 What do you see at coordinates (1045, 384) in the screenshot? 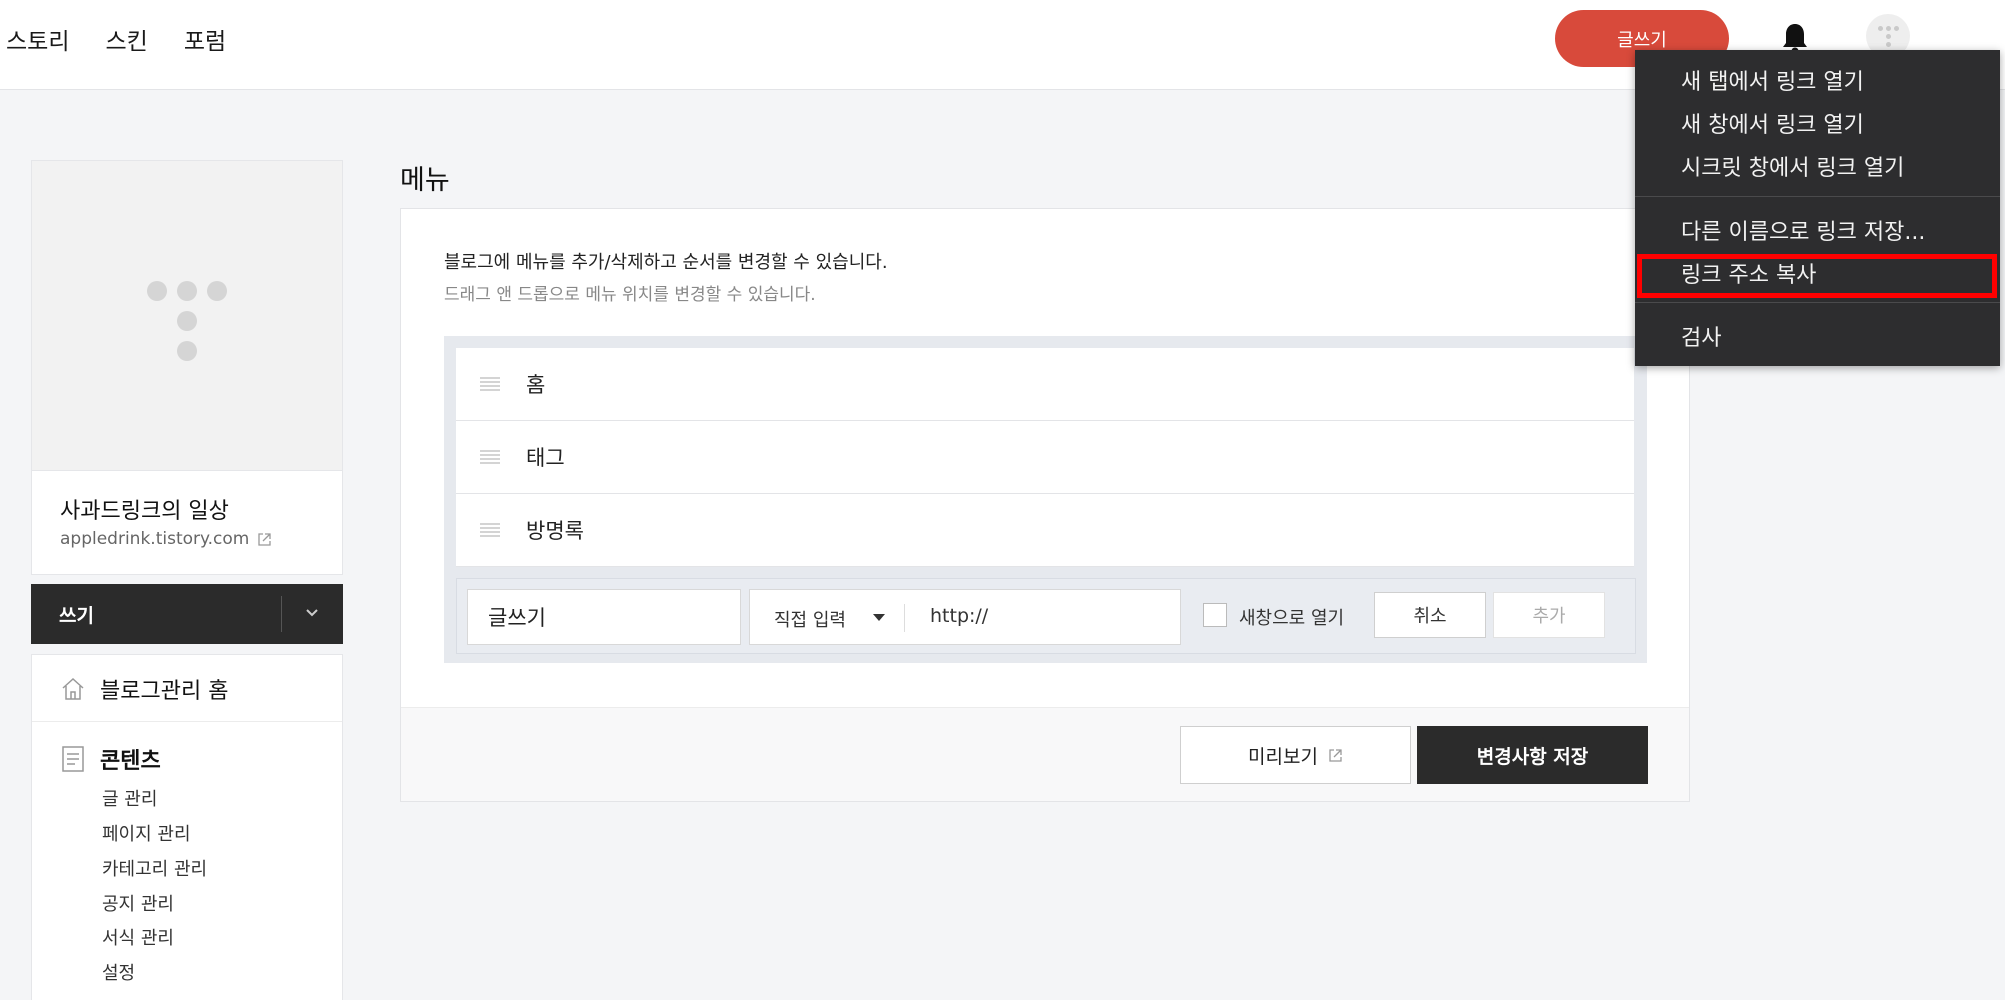
I see `menu-list-item: 홈` at bounding box center [1045, 384].